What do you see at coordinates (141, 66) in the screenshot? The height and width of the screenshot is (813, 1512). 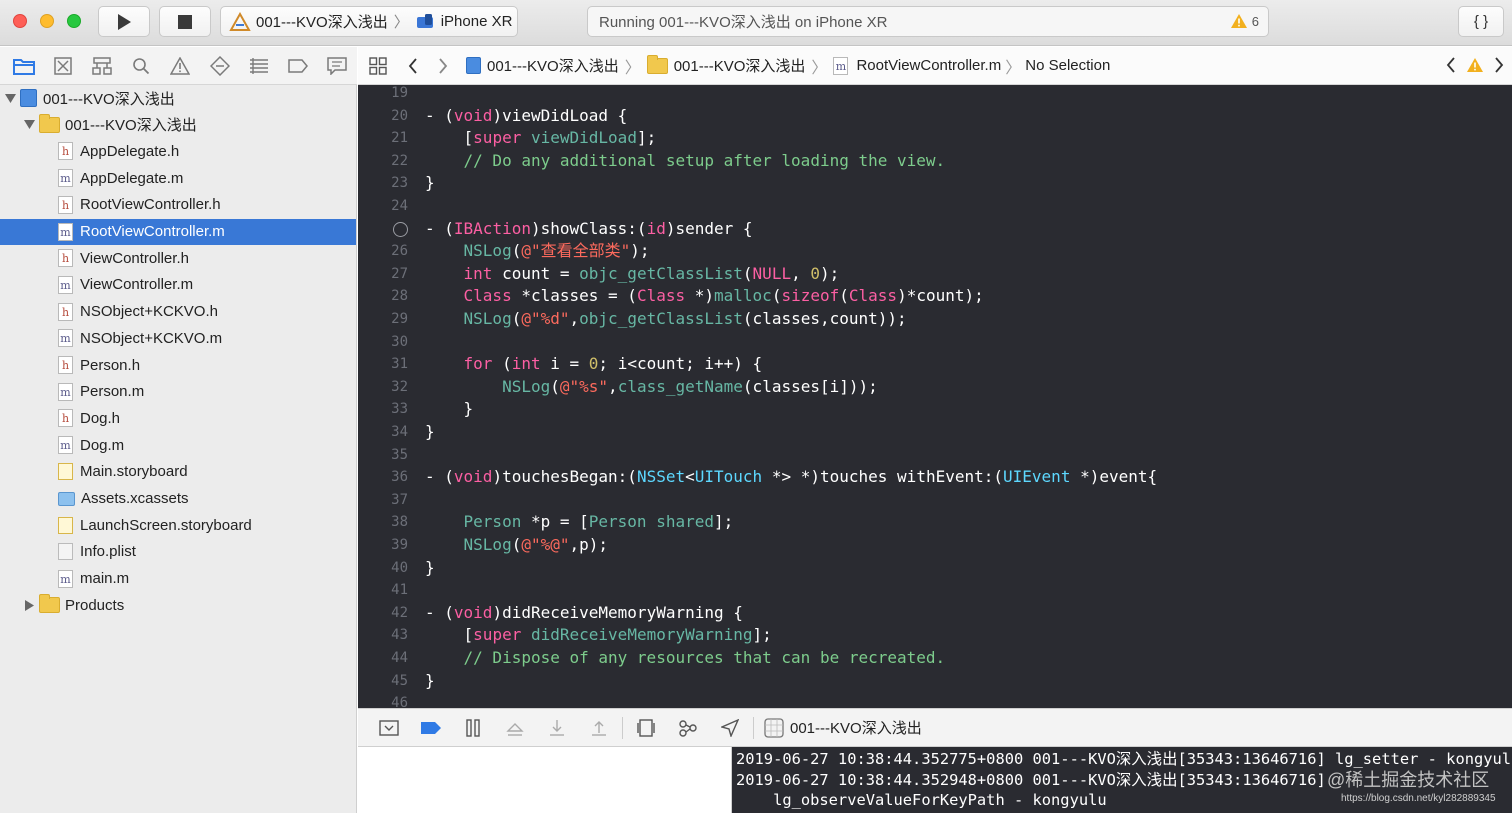 I see `find-navigator-tab` at bounding box center [141, 66].